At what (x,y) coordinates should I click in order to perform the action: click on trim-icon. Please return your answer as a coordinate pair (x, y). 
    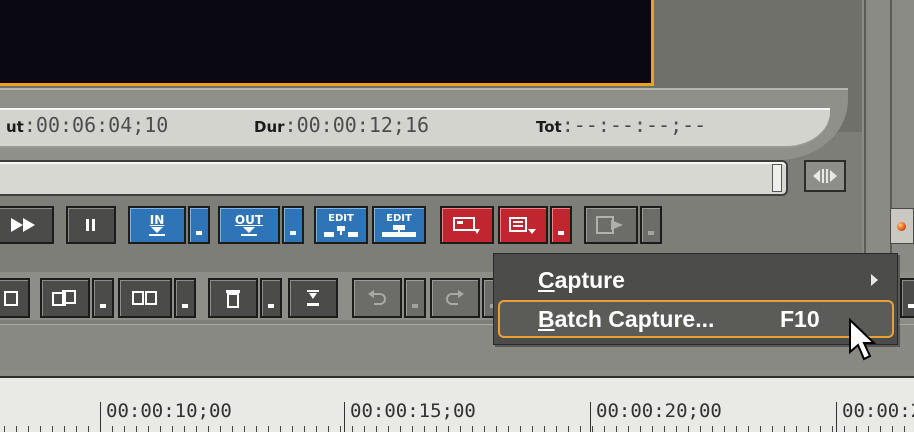
    Looking at the image, I should click on (144, 298).